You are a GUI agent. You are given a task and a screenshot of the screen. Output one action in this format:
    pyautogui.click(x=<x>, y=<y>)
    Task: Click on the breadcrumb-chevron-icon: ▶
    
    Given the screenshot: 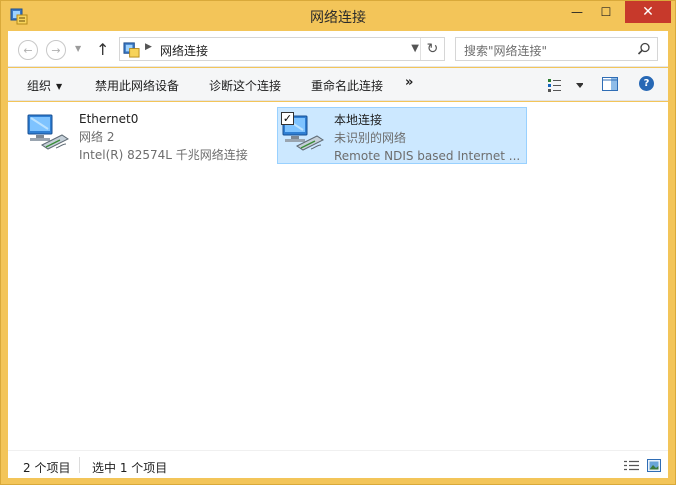 What is the action you would take?
    pyautogui.click(x=148, y=47)
    